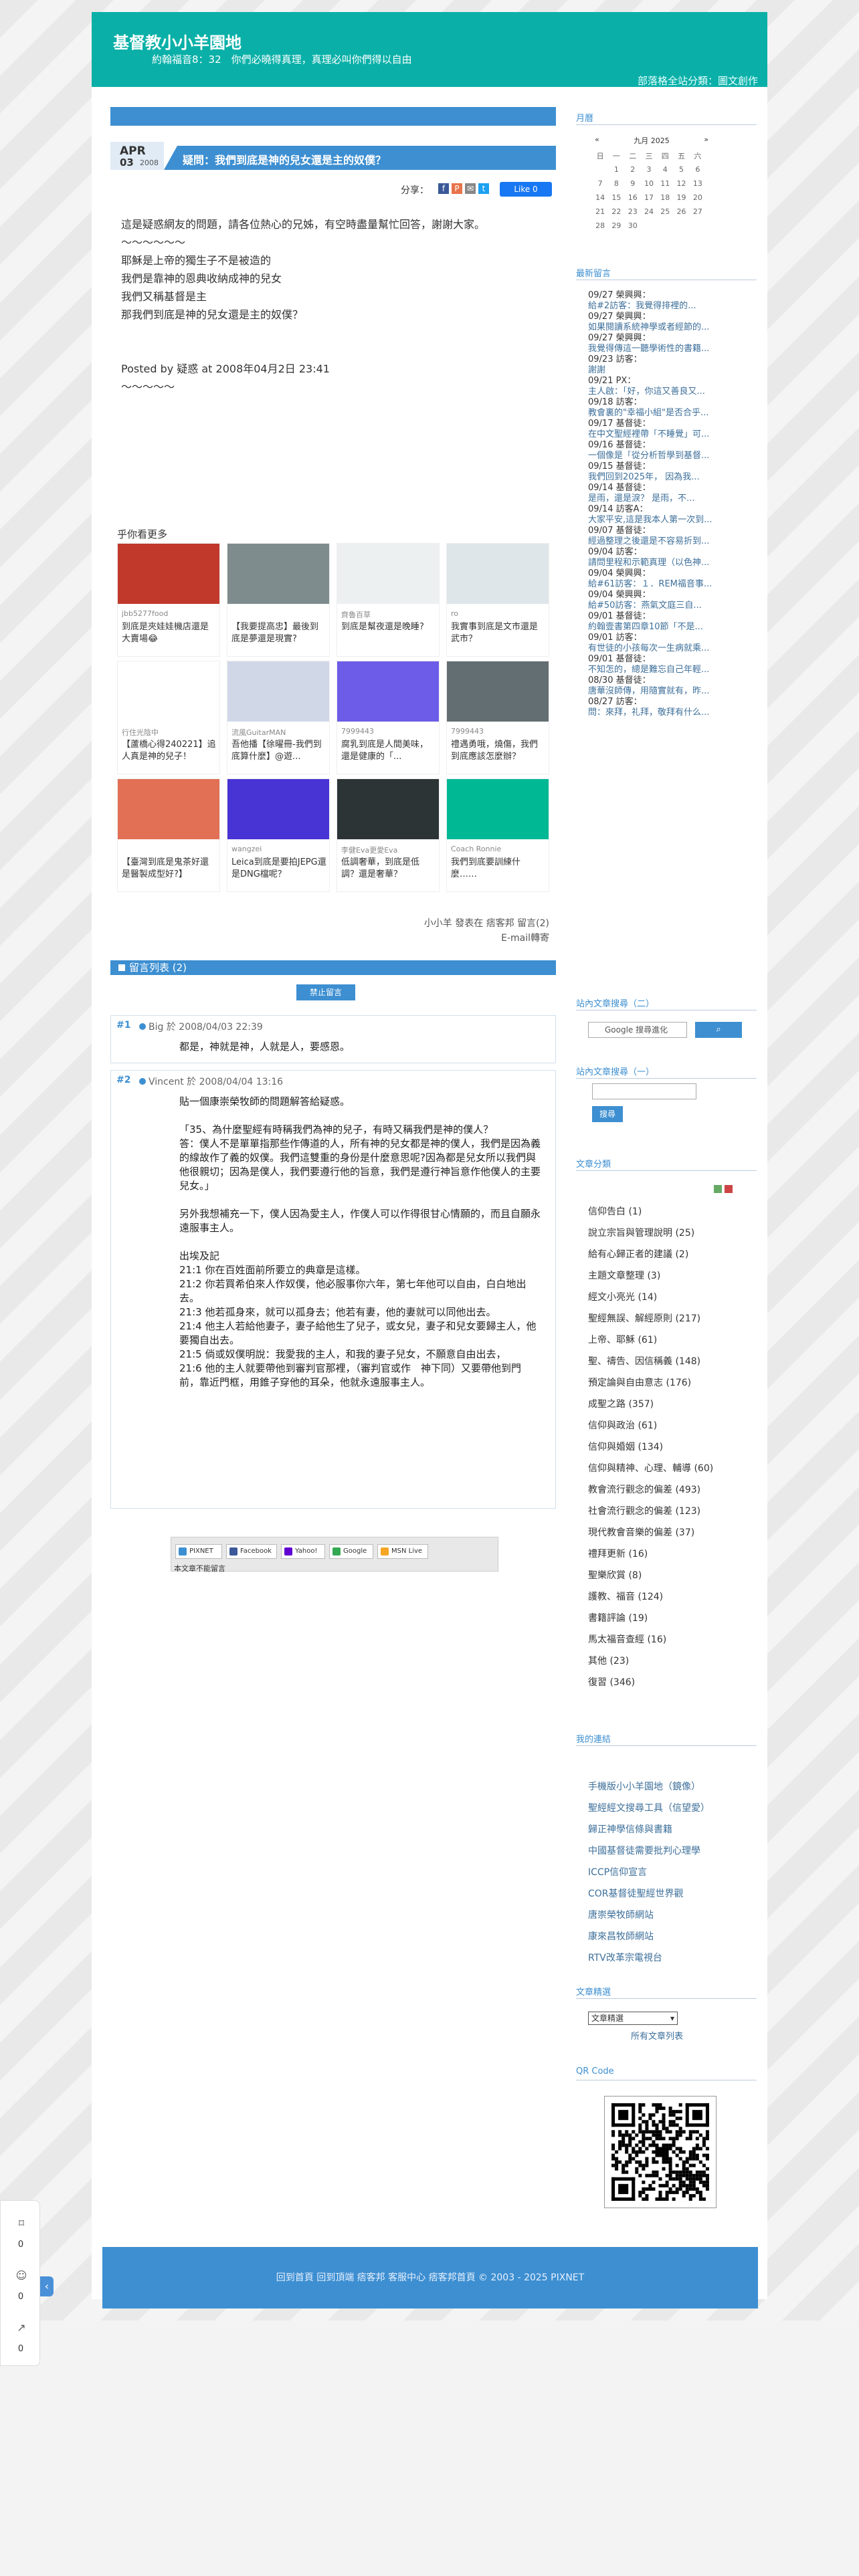 The height and width of the screenshot is (2576, 859). I want to click on calendar-day: 1, so click(616, 170).